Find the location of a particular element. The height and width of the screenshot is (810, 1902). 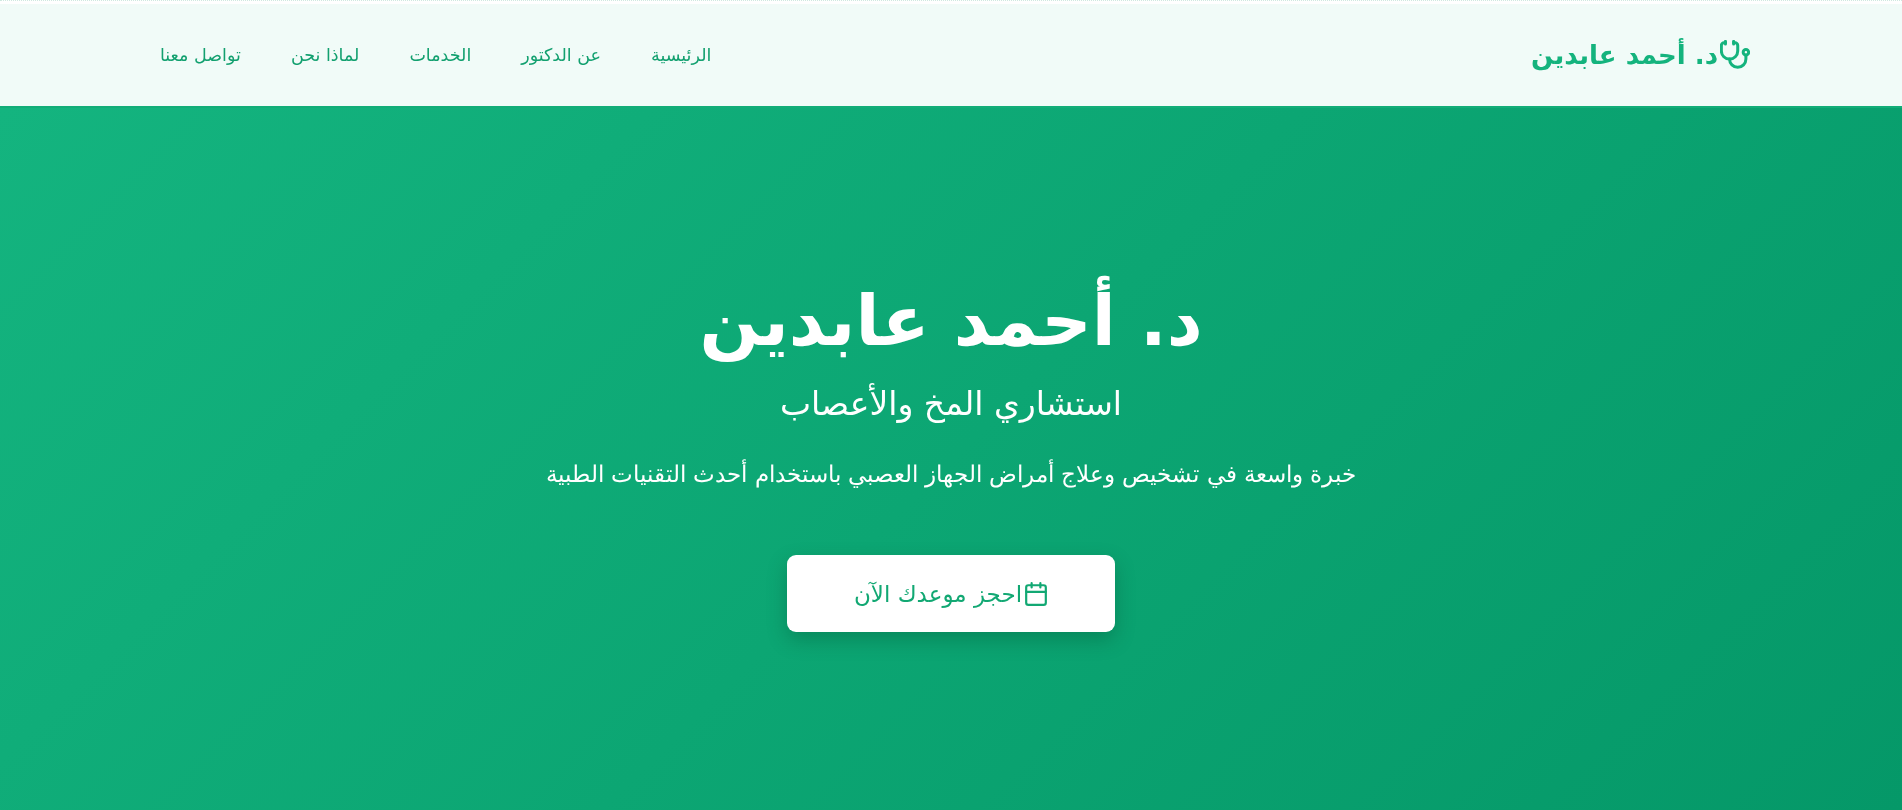

nav-link: عن الدكتور is located at coordinates (561, 55).